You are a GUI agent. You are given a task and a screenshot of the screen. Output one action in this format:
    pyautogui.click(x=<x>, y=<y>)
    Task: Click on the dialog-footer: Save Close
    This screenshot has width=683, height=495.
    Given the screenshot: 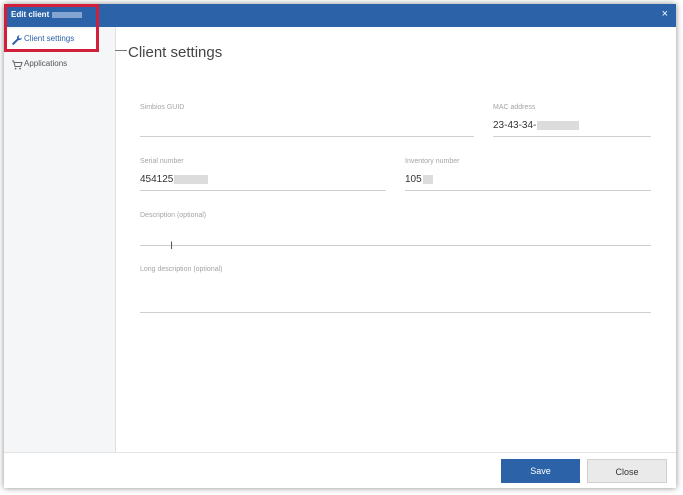 What is the action you would take?
    pyautogui.click(x=340, y=470)
    